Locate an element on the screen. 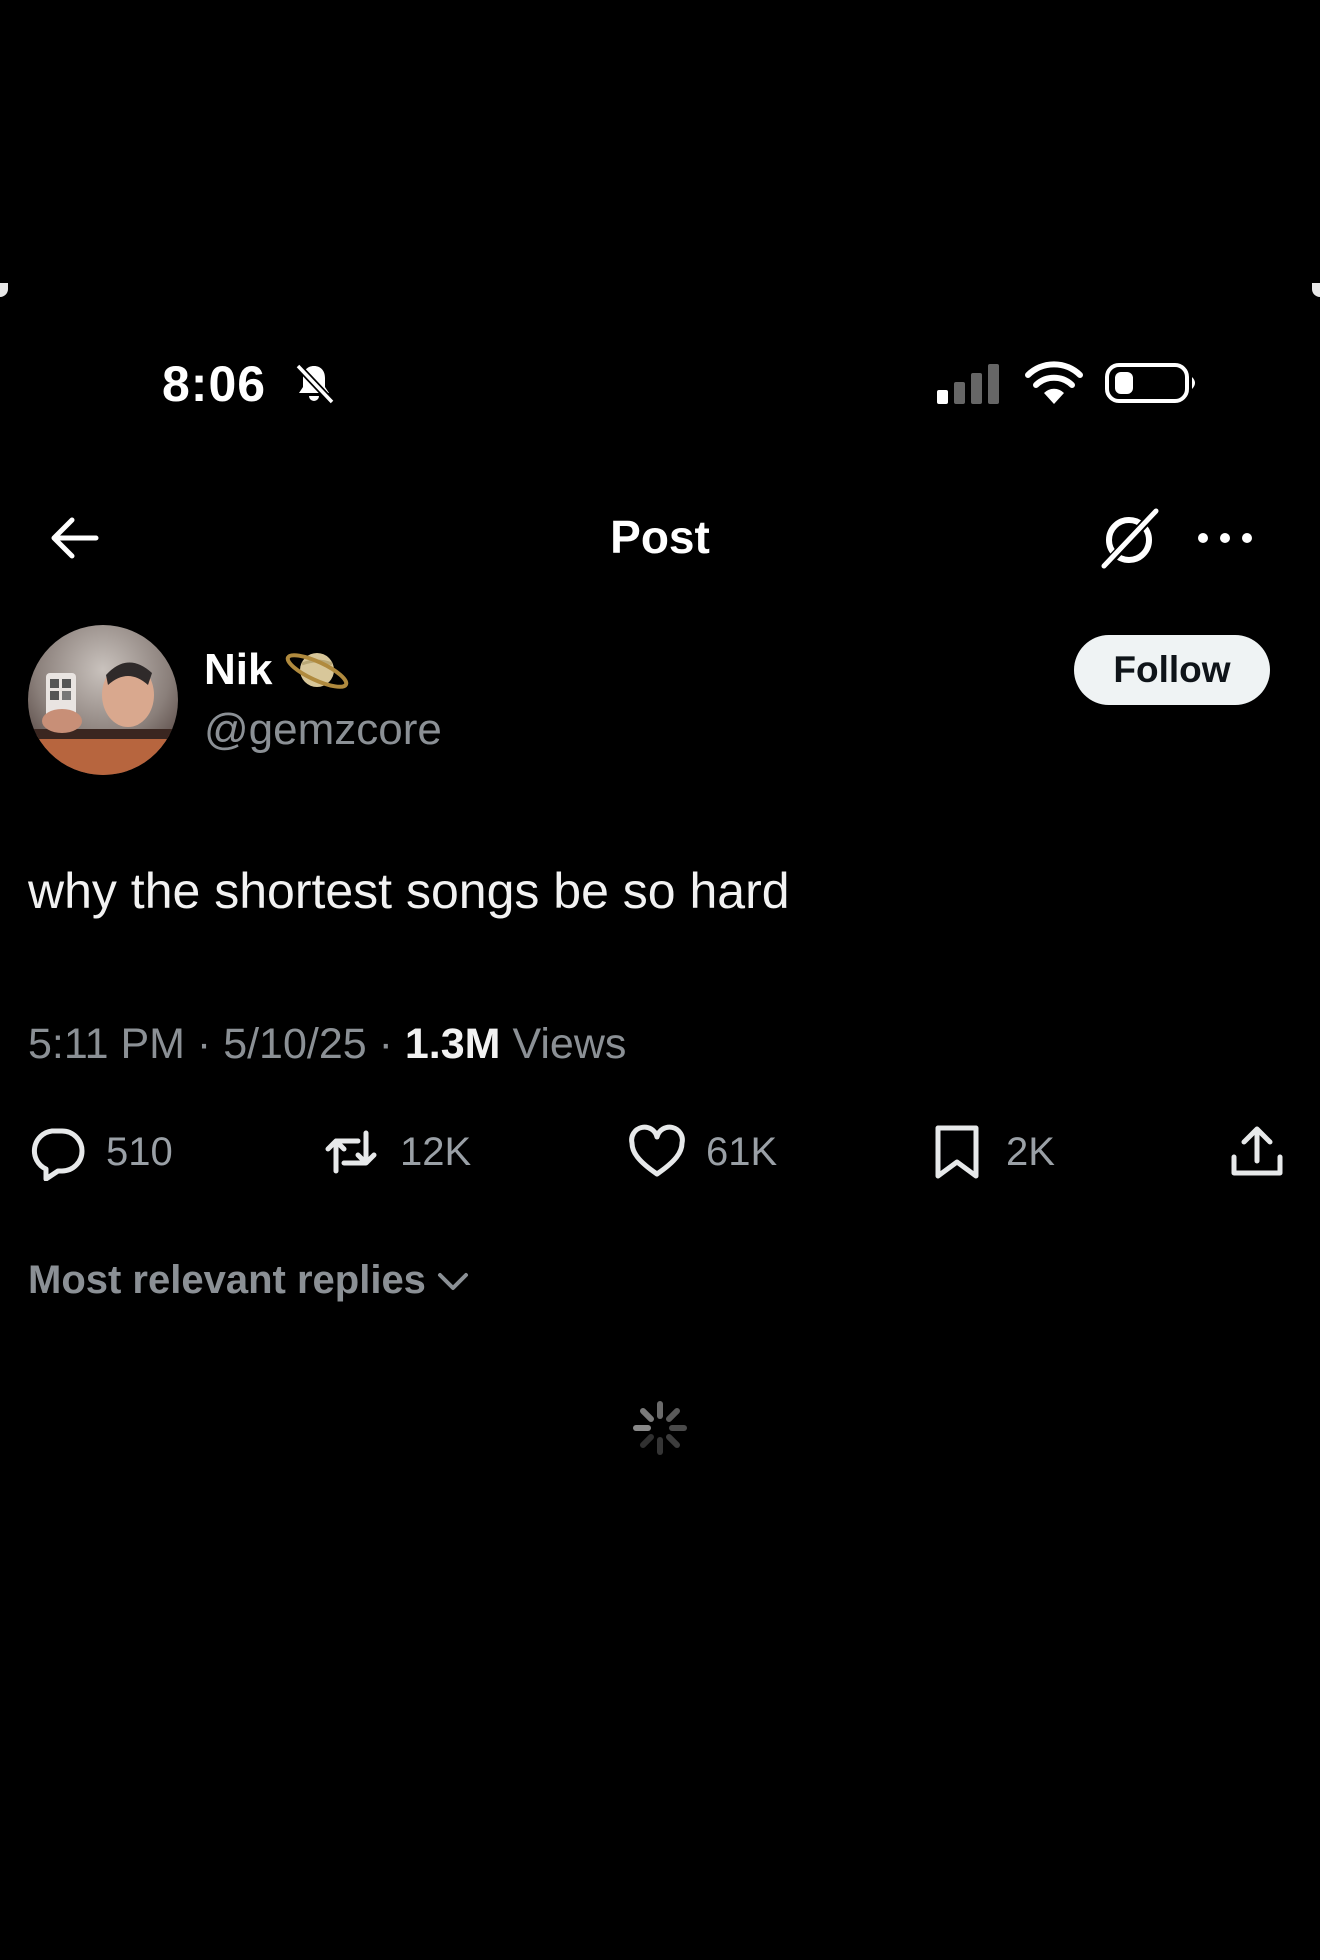  author-name-row: Nik is located at coordinates (278, 670).